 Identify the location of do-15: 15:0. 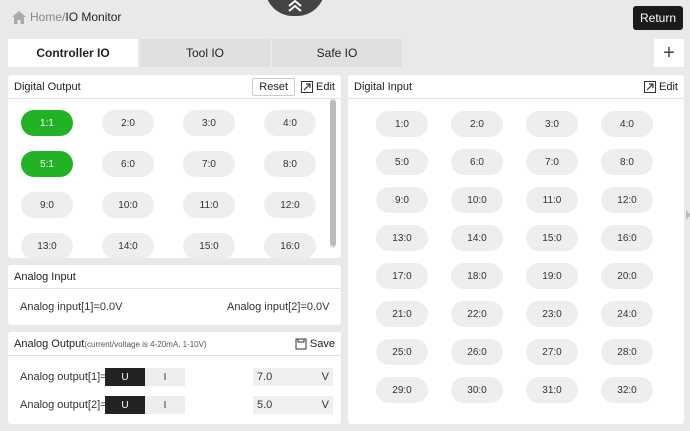
(209, 246).